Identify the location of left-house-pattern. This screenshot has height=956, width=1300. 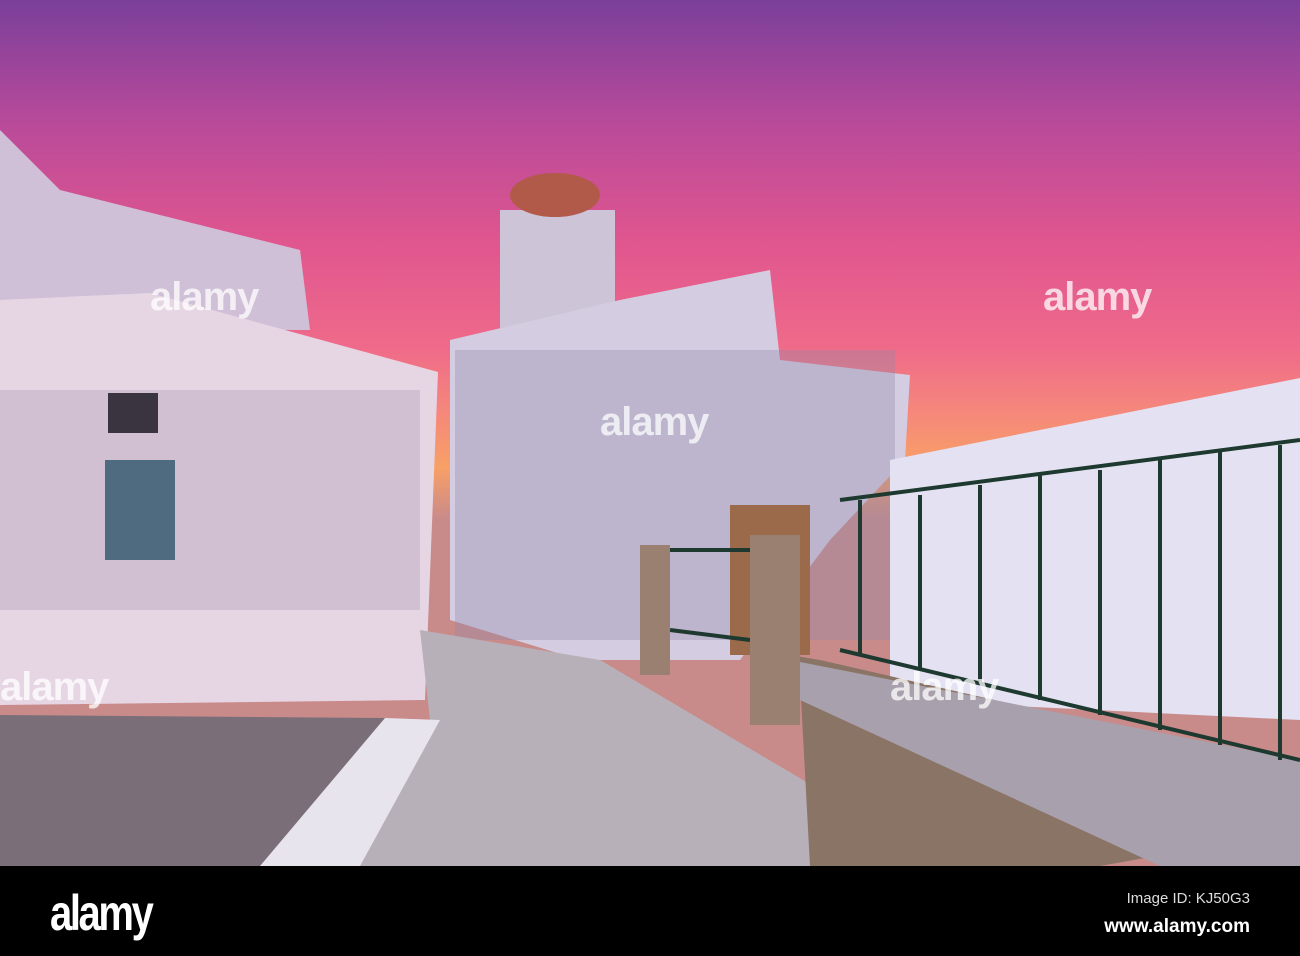
(210, 500).